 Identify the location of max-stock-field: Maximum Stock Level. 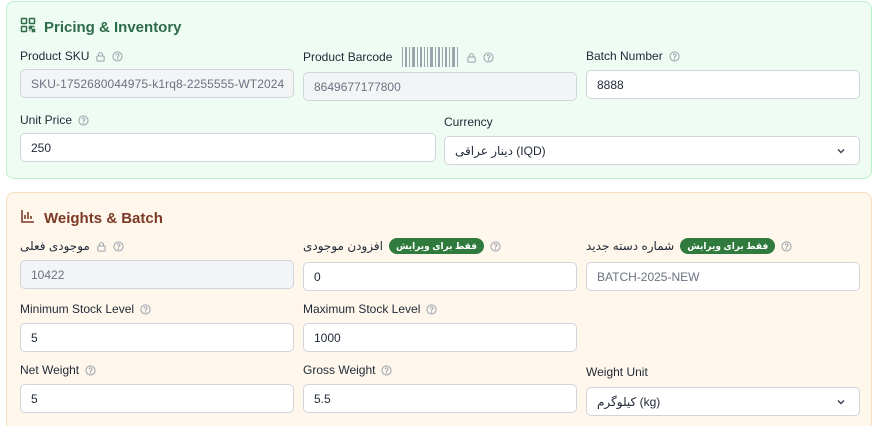
(370, 309).